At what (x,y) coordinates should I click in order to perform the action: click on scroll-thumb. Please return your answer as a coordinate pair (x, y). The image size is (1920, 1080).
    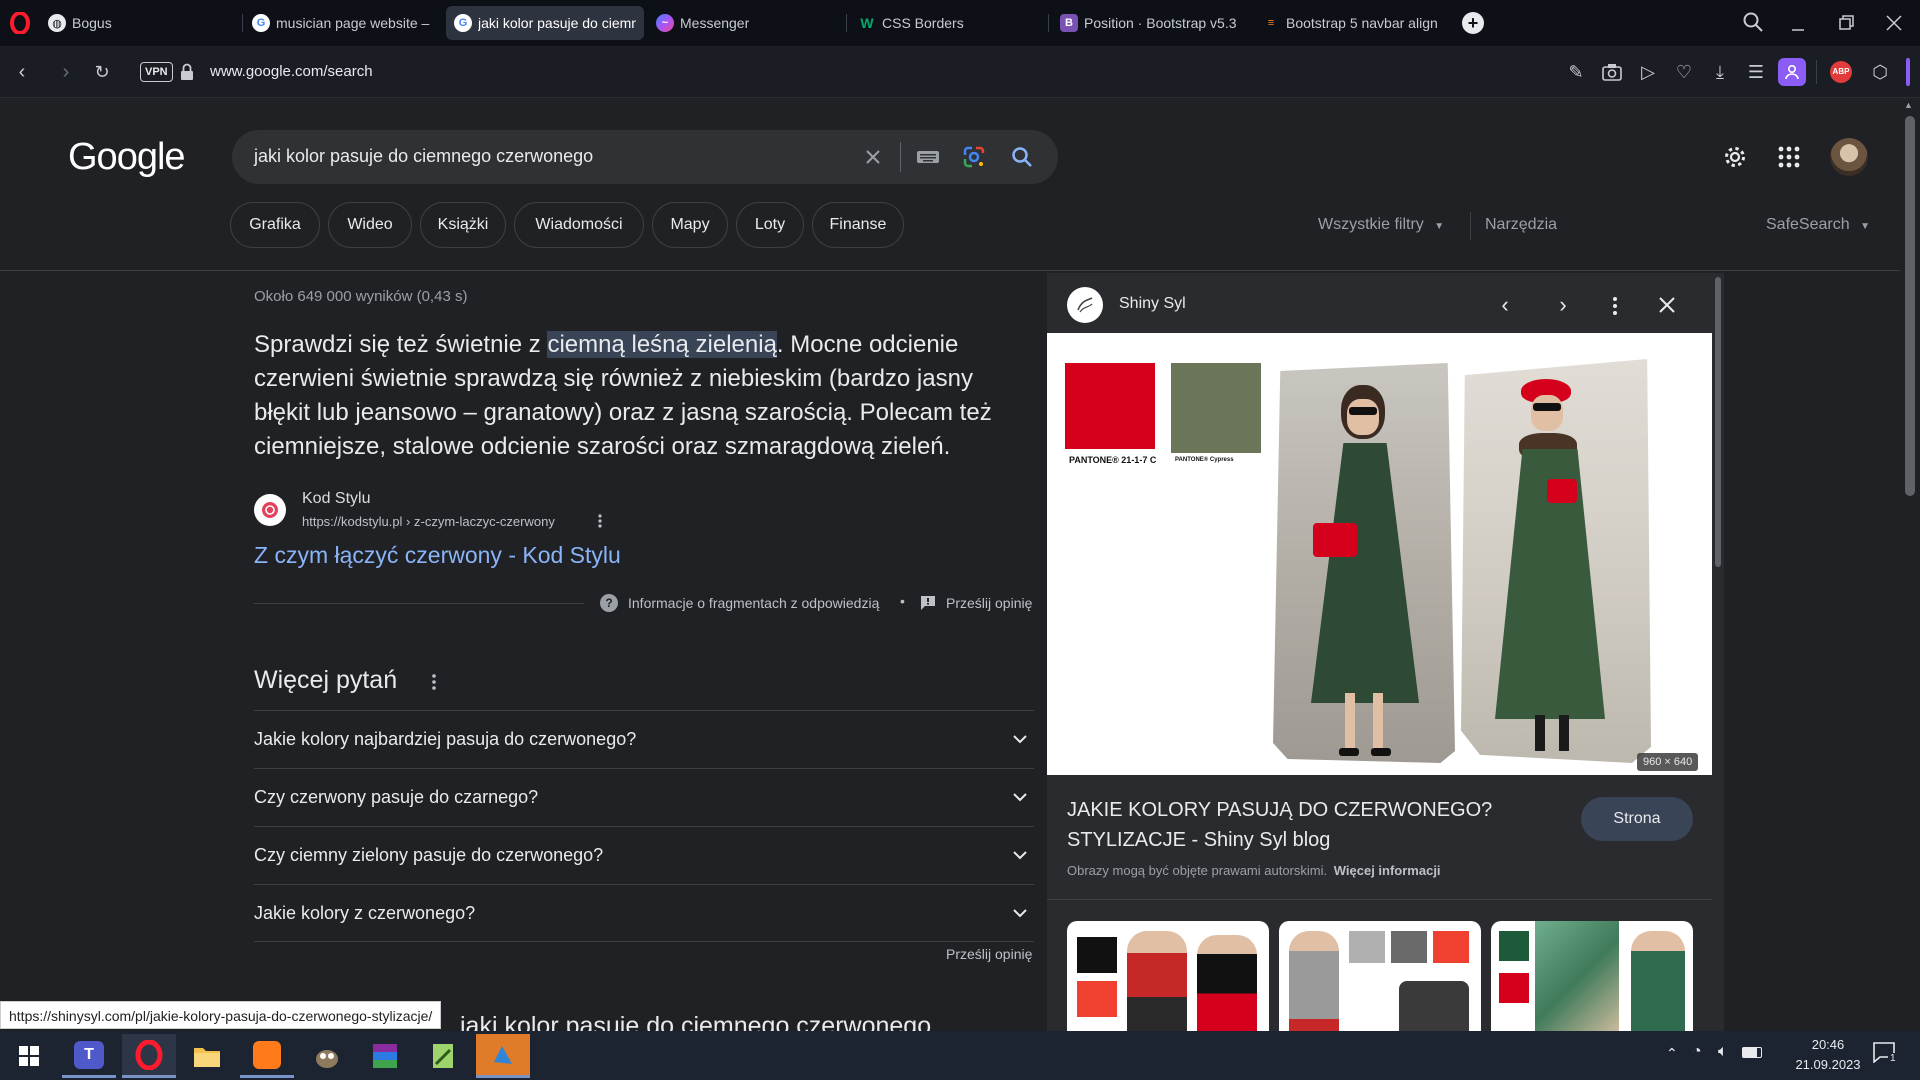
    Looking at the image, I should click on (1910, 306).